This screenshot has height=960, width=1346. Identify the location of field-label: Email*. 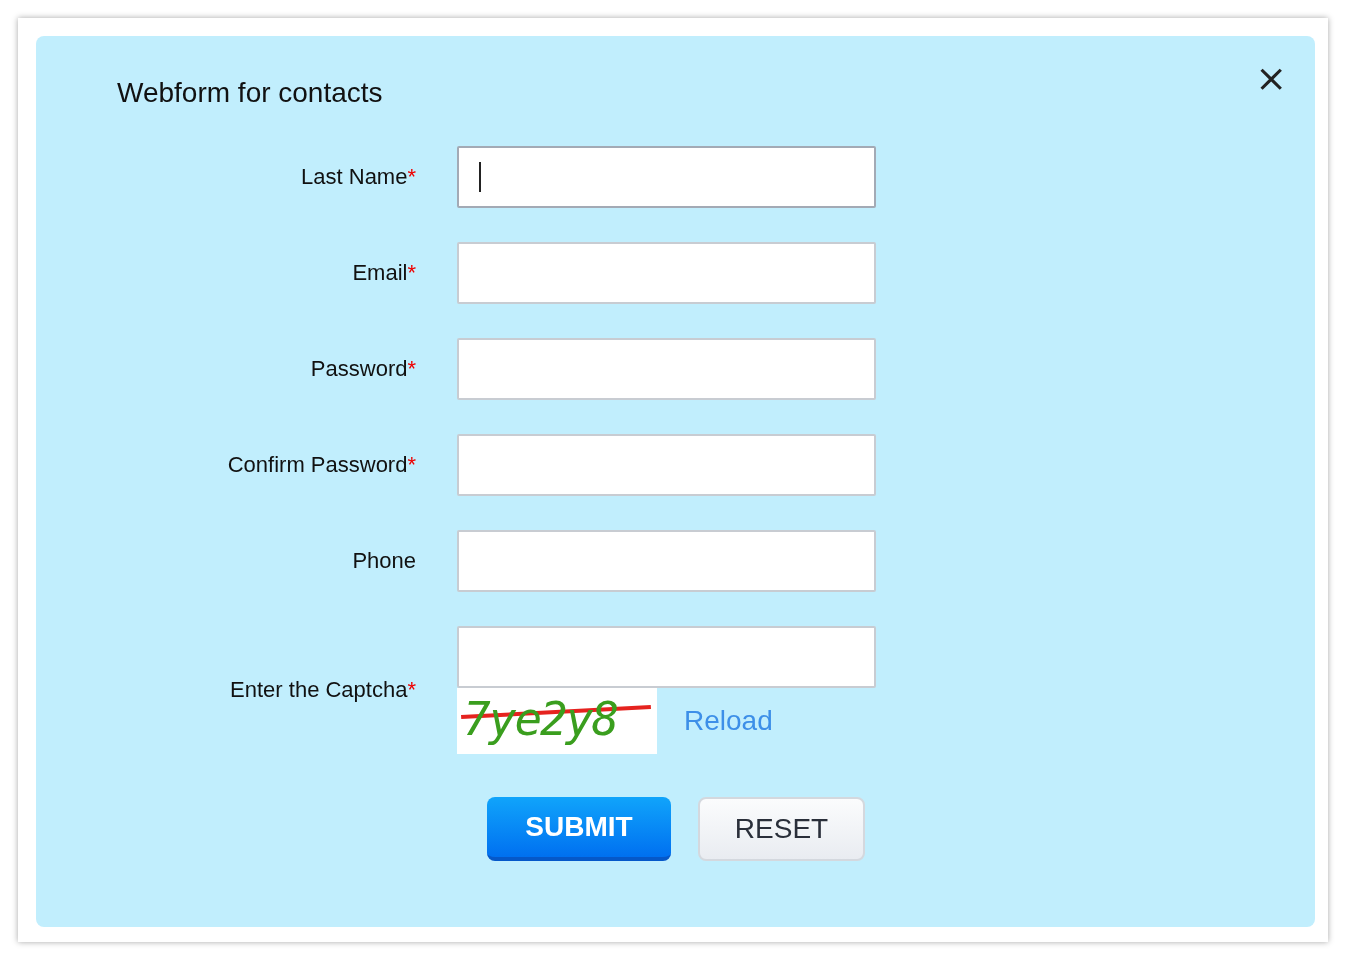
(383, 273).